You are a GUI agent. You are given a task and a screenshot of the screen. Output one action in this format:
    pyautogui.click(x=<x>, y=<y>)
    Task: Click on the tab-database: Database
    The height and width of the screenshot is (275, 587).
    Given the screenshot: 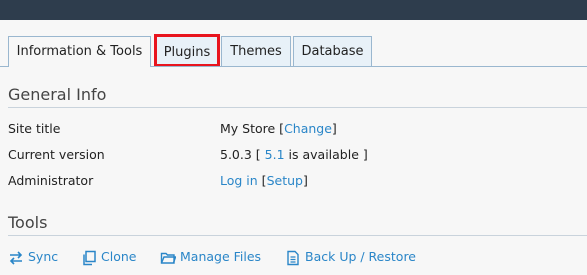 What is the action you would take?
    pyautogui.click(x=332, y=51)
    